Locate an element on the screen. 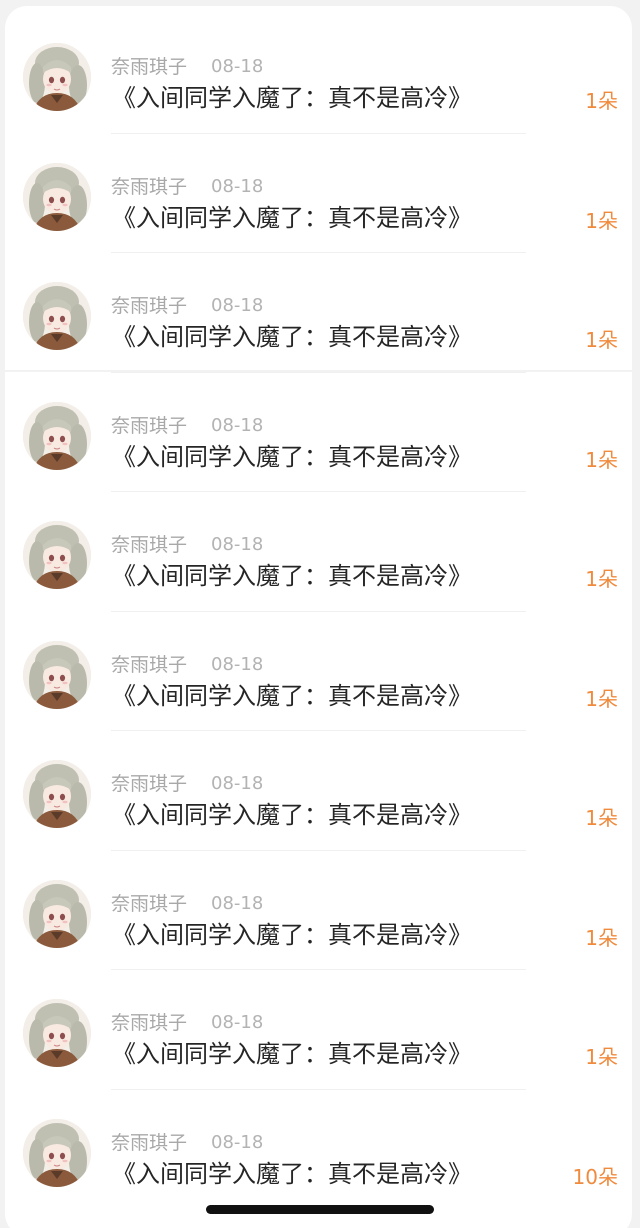 This screenshot has width=640, height=1228. gift-count: 10朵 is located at coordinates (595, 1176).